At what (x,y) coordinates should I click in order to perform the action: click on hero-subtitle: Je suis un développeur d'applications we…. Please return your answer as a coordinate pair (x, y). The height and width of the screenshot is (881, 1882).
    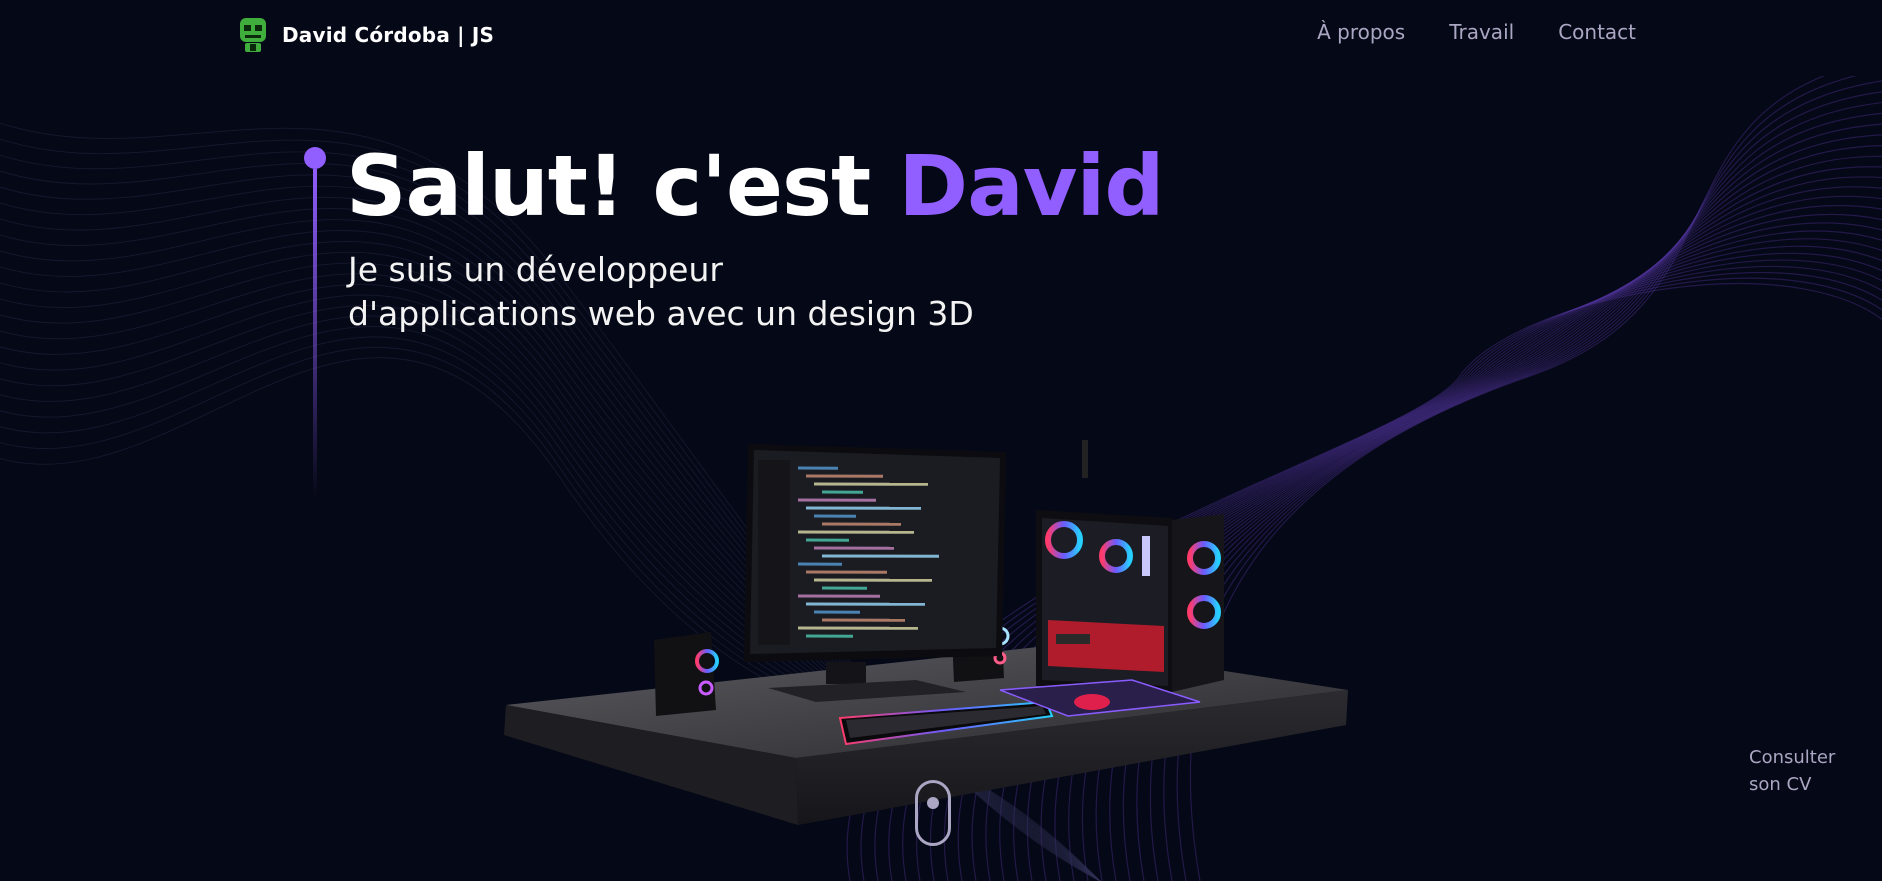
    Looking at the image, I should click on (708, 292).